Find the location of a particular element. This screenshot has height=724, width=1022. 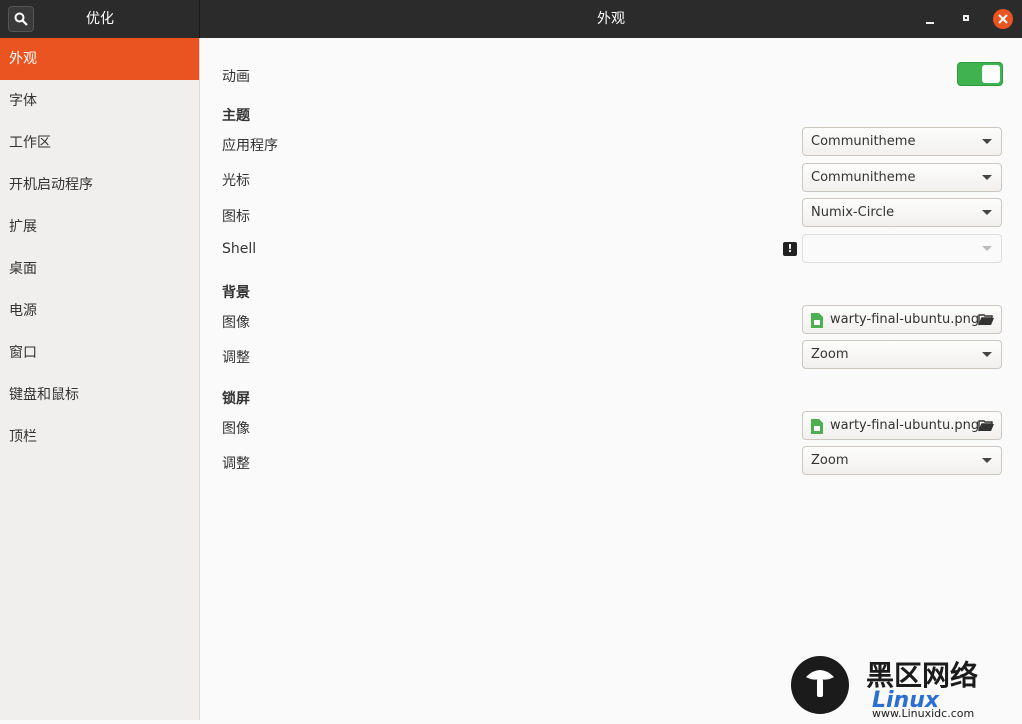

background-heading: 背景 is located at coordinates (236, 293).